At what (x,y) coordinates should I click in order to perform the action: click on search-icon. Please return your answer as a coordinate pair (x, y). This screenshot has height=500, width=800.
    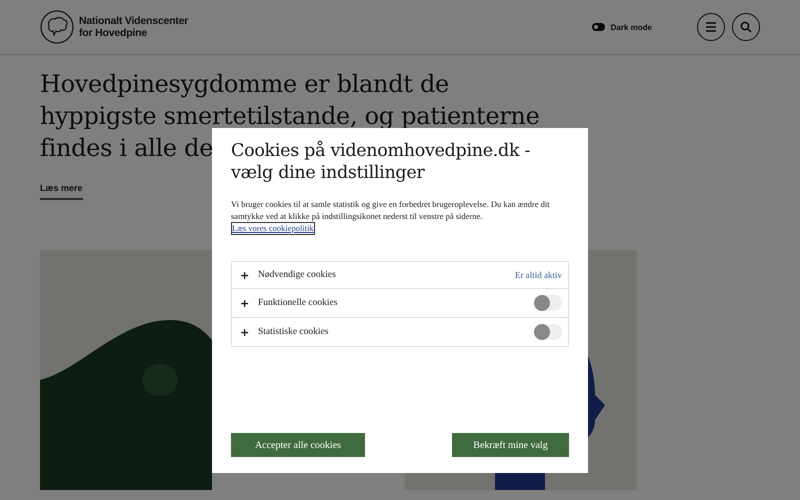
    Looking at the image, I should click on (746, 27).